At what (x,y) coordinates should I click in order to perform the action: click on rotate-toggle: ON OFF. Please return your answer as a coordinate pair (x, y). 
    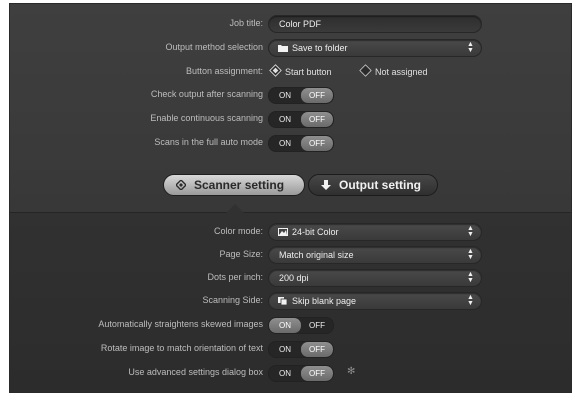
    Looking at the image, I should click on (301, 349).